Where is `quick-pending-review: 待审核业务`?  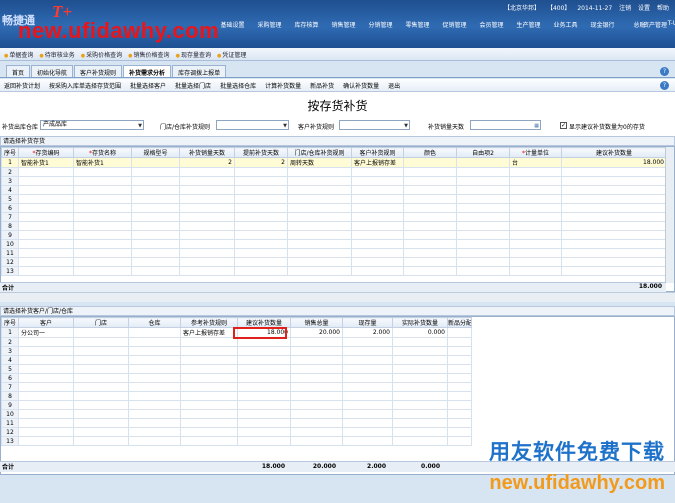 quick-pending-review: 待审核业务 is located at coordinates (57, 54).